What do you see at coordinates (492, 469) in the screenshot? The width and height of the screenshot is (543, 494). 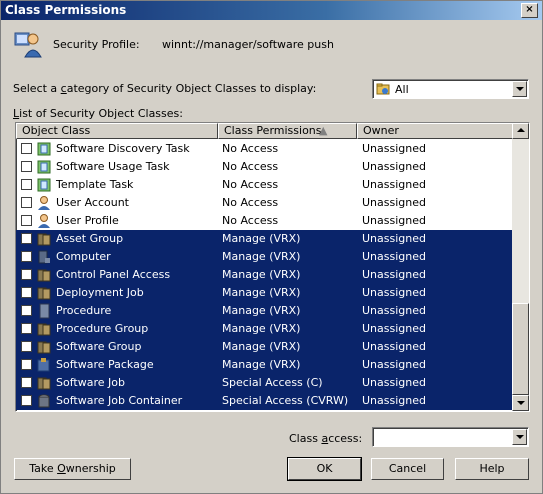 I see `help-button: Help` at bounding box center [492, 469].